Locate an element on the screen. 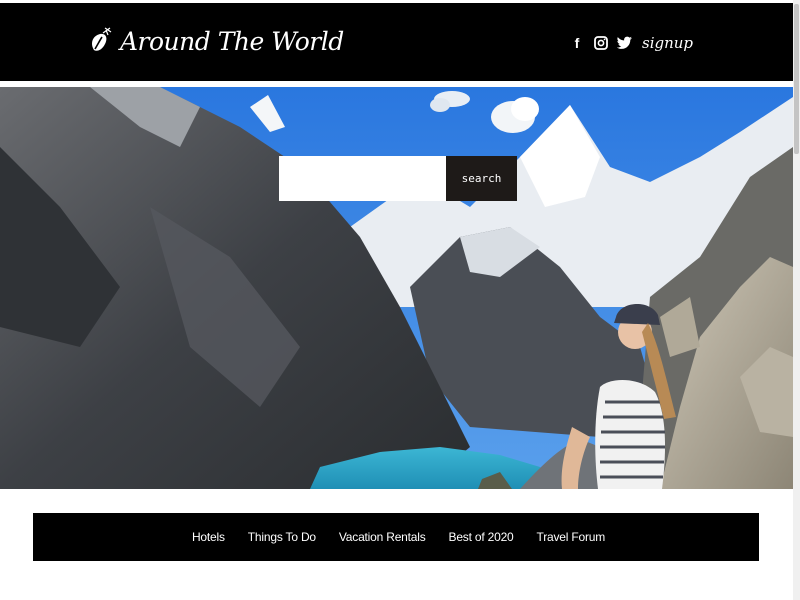 The height and width of the screenshot is (600, 800). search-button: search is located at coordinates (481, 178).